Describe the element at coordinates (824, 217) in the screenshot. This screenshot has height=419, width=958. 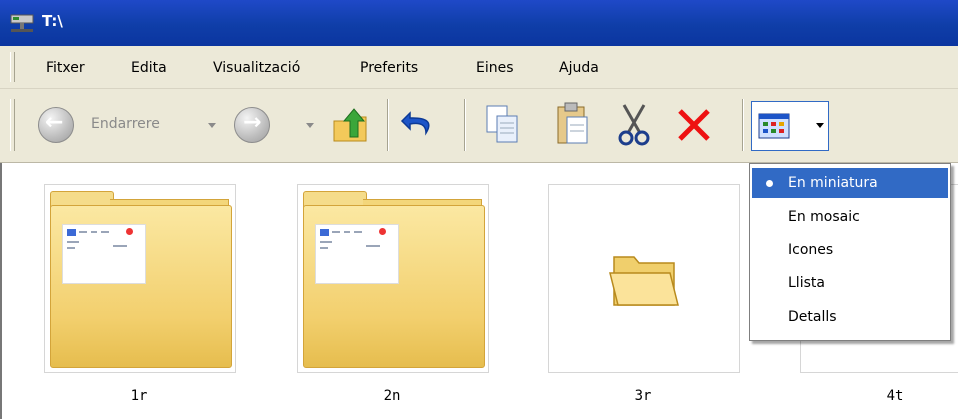
I see `view-option-label: En mosaic` at that location.